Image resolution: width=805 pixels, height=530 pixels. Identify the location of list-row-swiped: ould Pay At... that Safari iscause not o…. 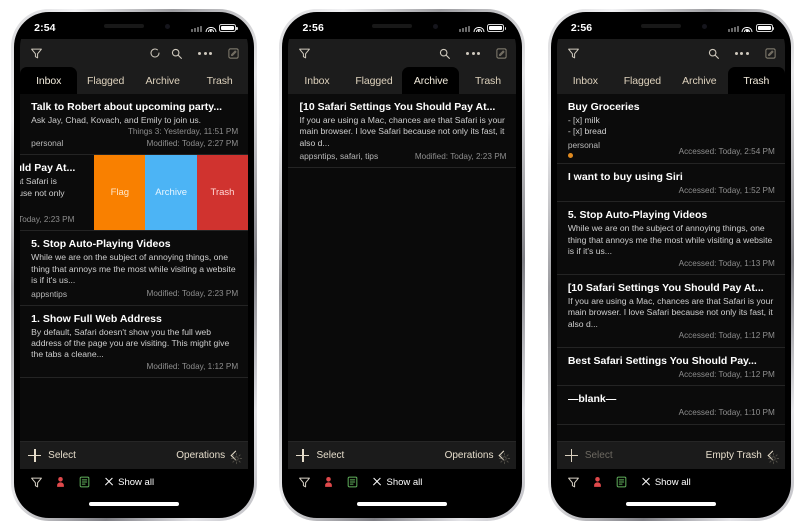
(134, 193).